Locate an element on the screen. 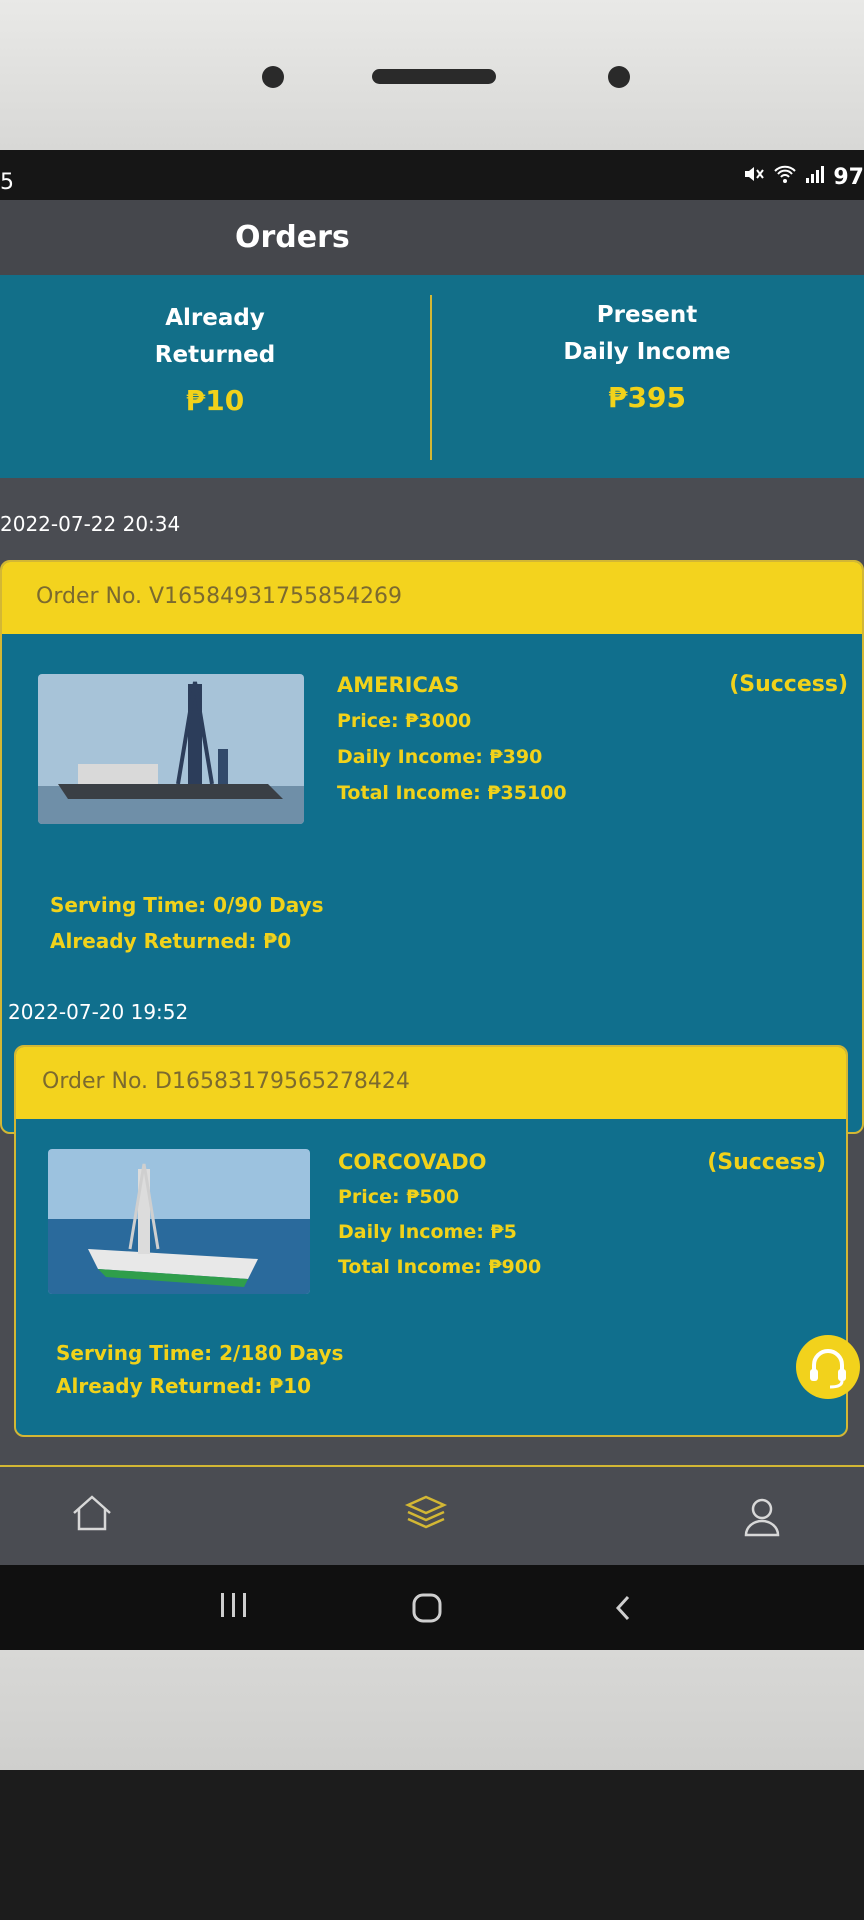 The height and width of the screenshot is (1920, 864). back-button is located at coordinates (623, 1610).